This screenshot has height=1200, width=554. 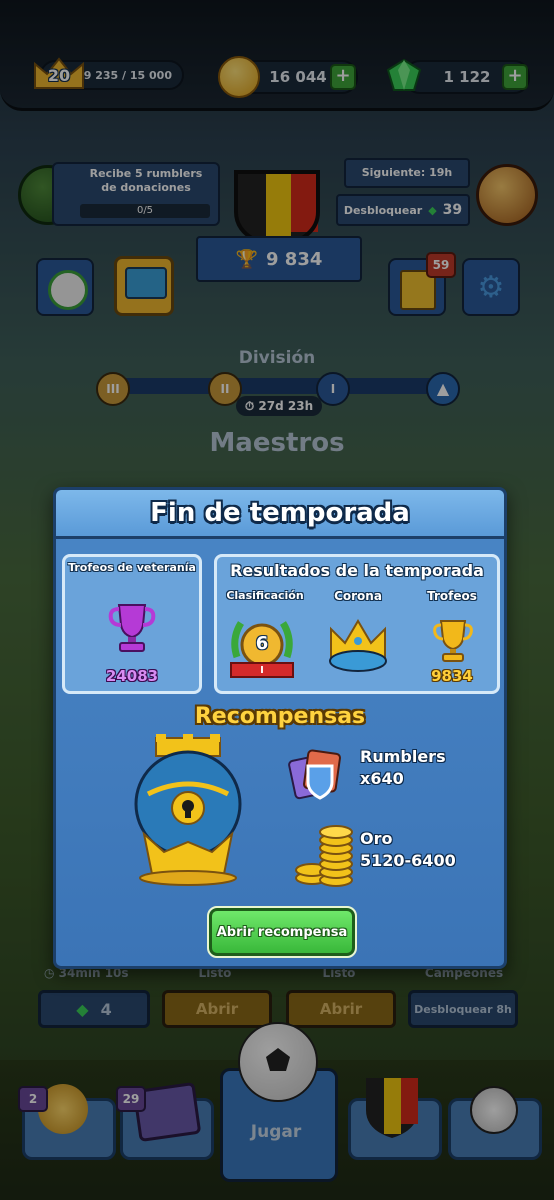 What do you see at coordinates (94, 1009) in the screenshot?
I see `chest-gem-button: ◆ 4` at bounding box center [94, 1009].